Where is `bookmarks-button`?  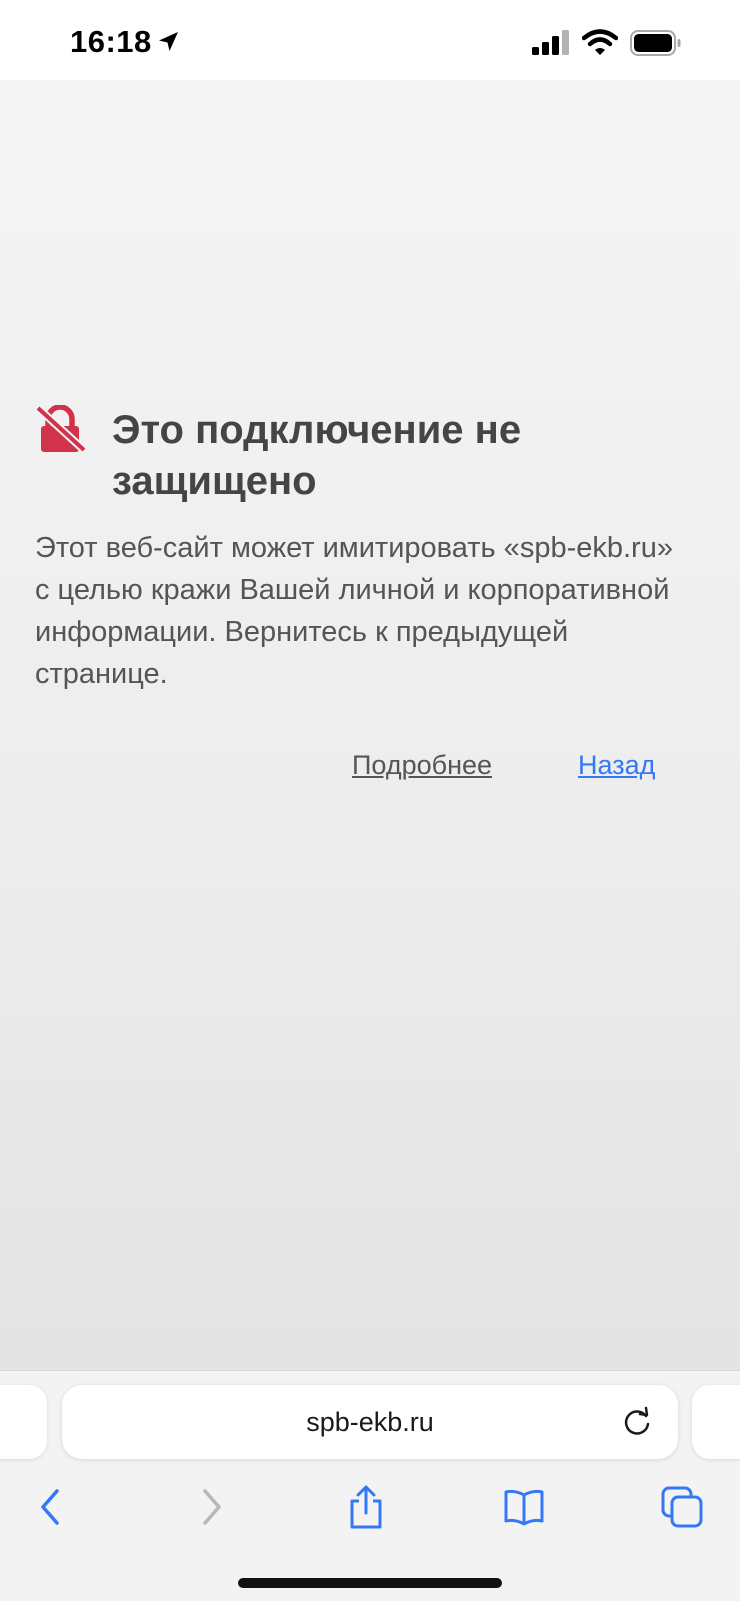
bookmarks-button is located at coordinates (524, 1509).